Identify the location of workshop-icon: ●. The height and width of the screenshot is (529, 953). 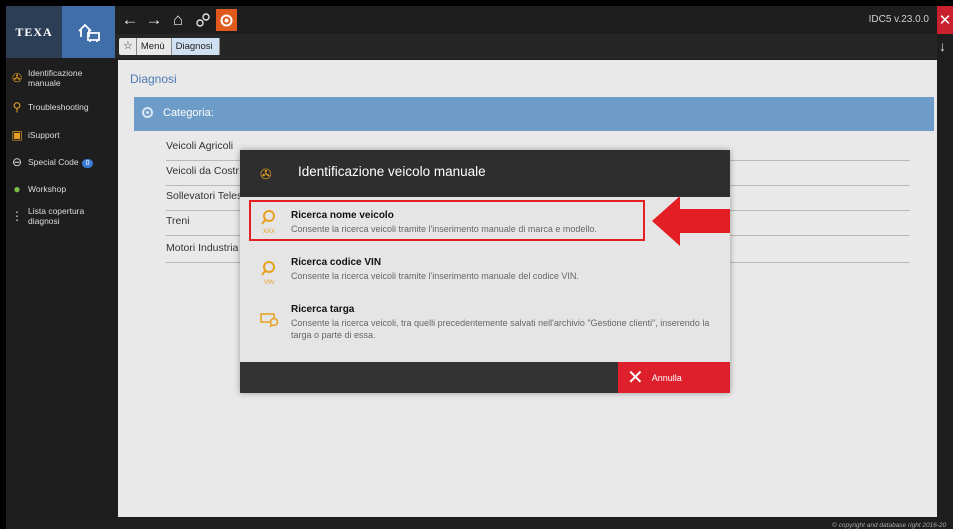
(17, 189).